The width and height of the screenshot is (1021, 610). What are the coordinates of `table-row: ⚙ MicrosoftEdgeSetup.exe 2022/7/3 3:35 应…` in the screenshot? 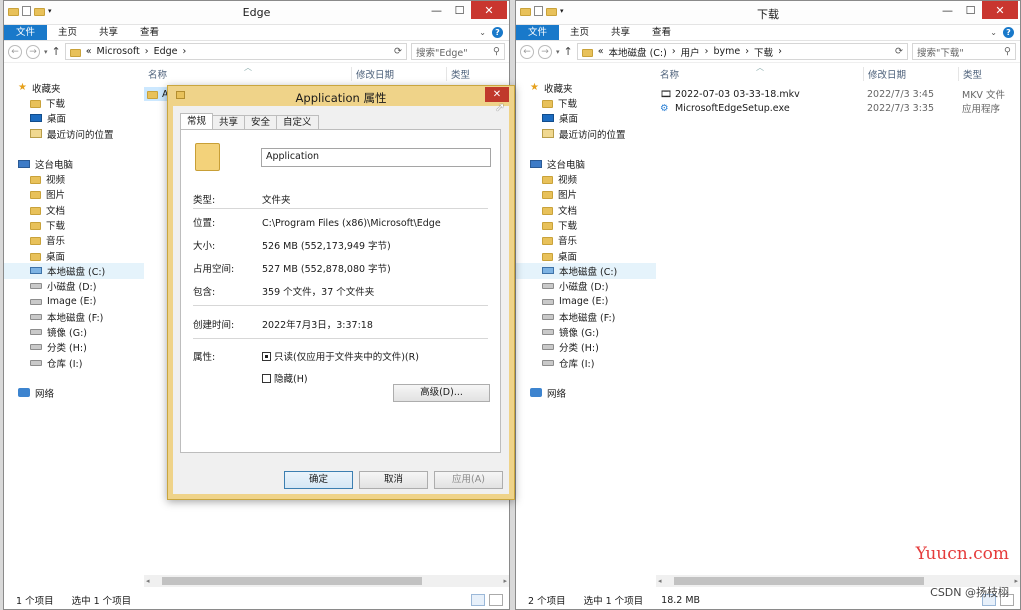 It's located at (838, 108).